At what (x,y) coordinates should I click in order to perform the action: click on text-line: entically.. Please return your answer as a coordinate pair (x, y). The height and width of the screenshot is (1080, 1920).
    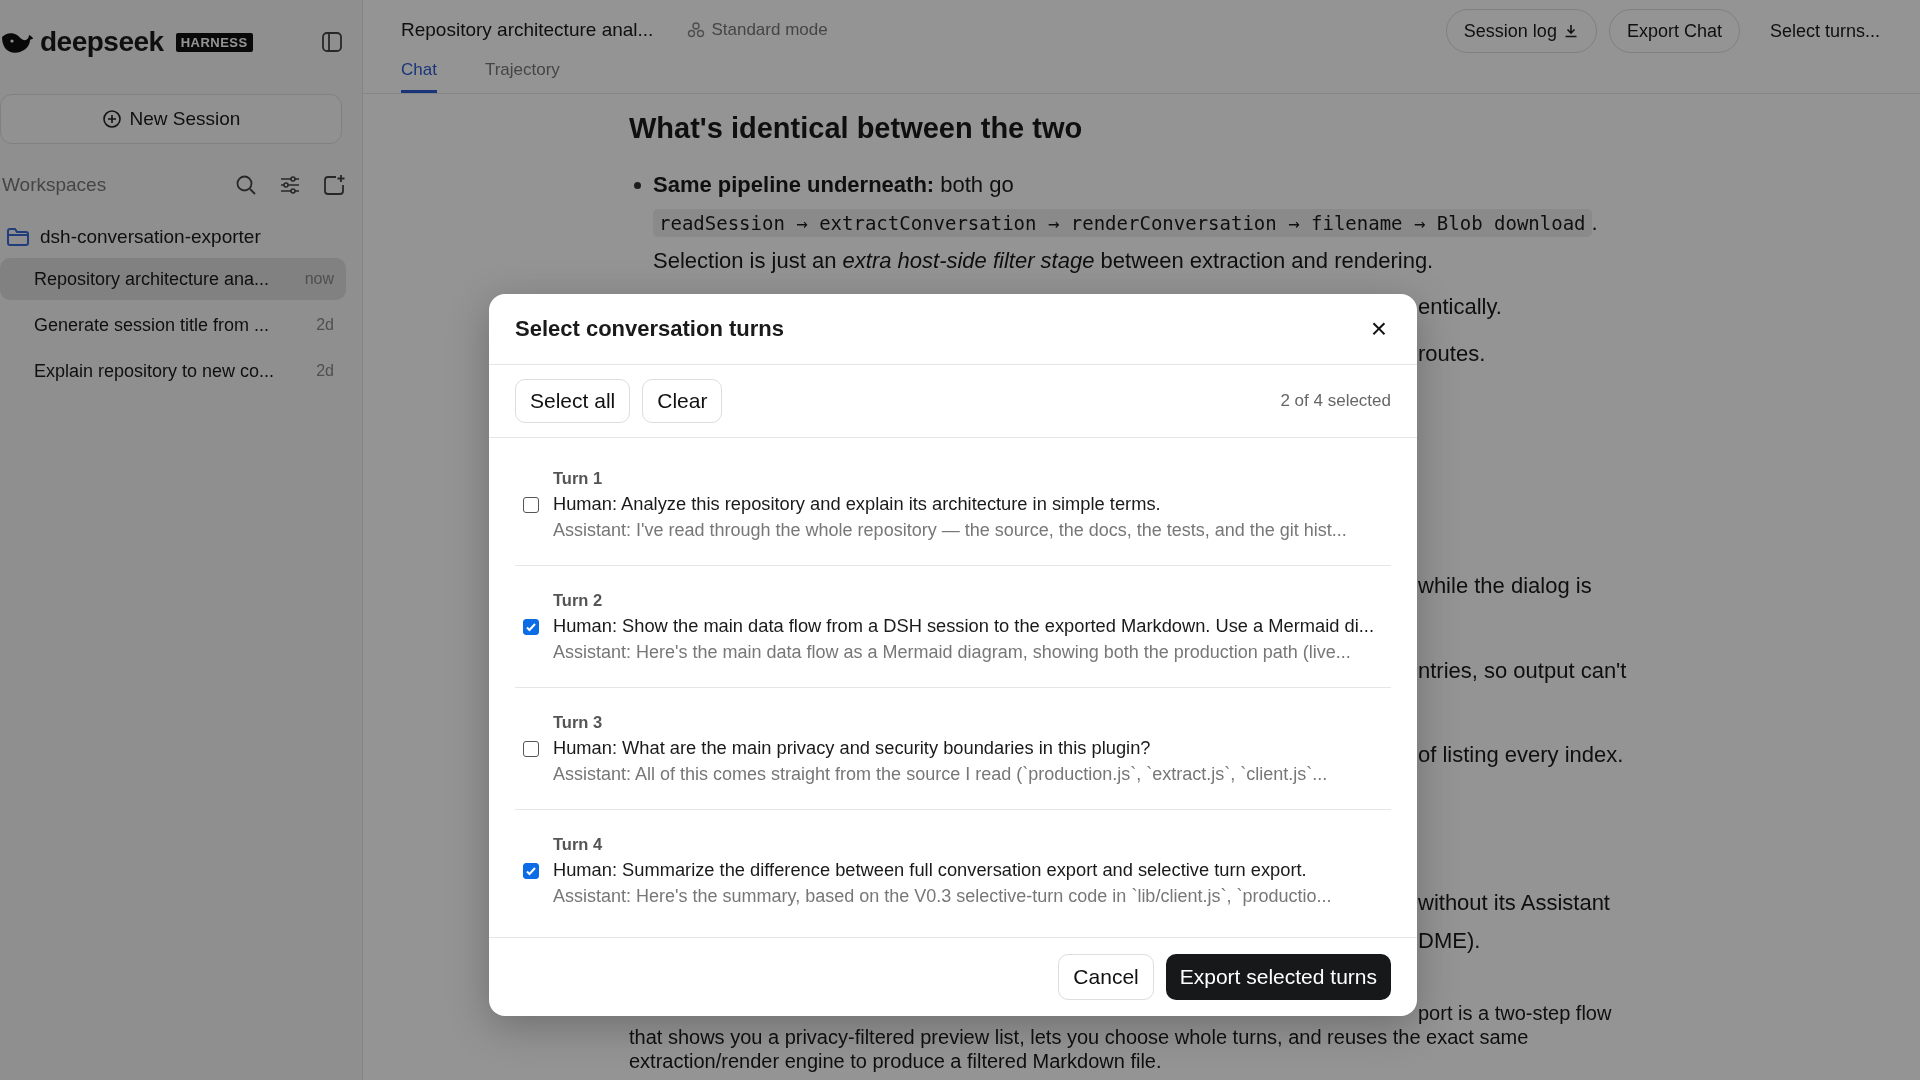
    Looking at the image, I should click on (1460, 307).